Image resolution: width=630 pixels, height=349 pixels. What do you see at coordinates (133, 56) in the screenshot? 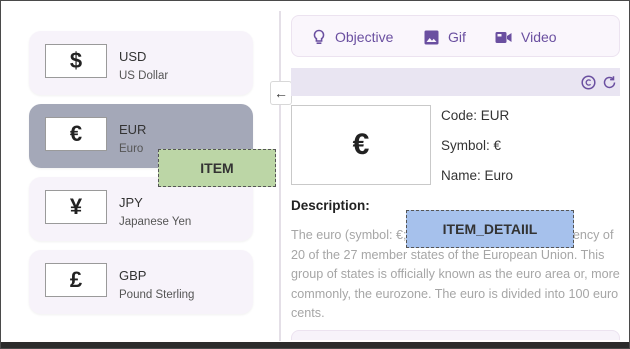
I see `currency-code: USD` at bounding box center [133, 56].